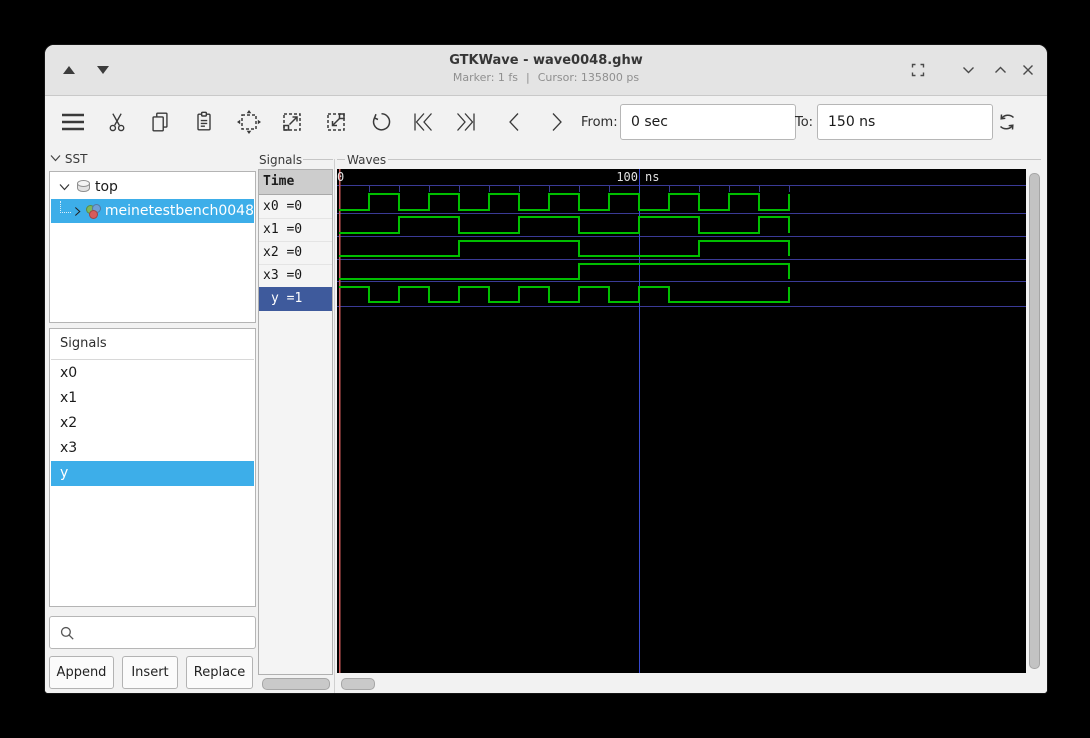 This screenshot has height=738, width=1090. What do you see at coordinates (295, 230) in the screenshot?
I see `signal-row-x1: x1 =0` at bounding box center [295, 230].